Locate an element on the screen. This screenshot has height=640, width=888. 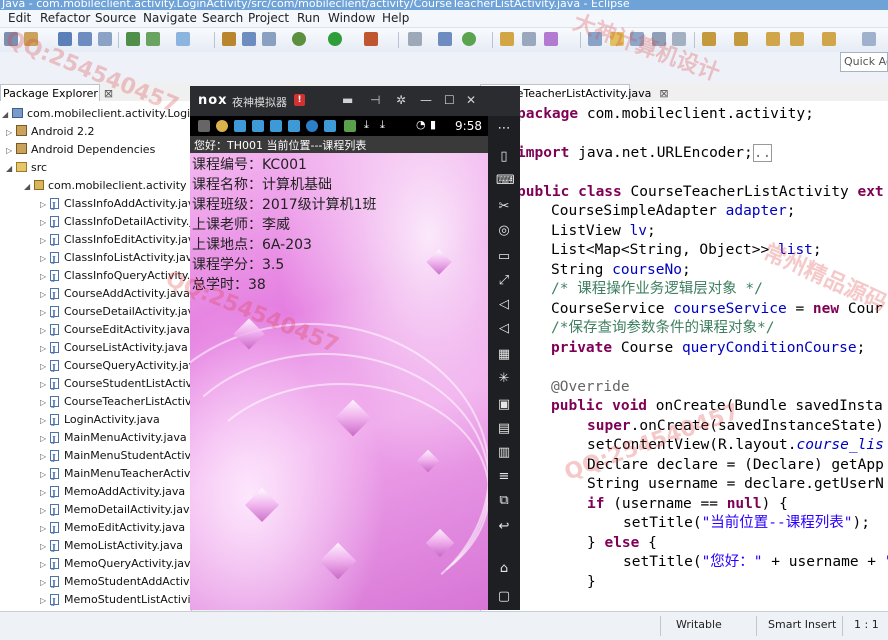
format-icon is located at coordinates (679, 39).